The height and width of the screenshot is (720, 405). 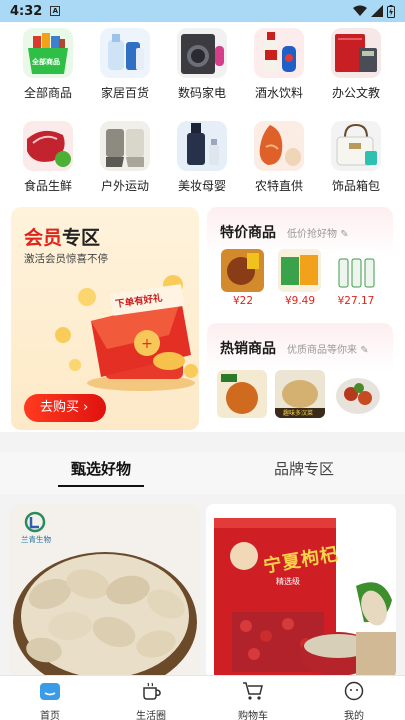 I want to click on digital-appliances-icon, so click(x=202, y=53).